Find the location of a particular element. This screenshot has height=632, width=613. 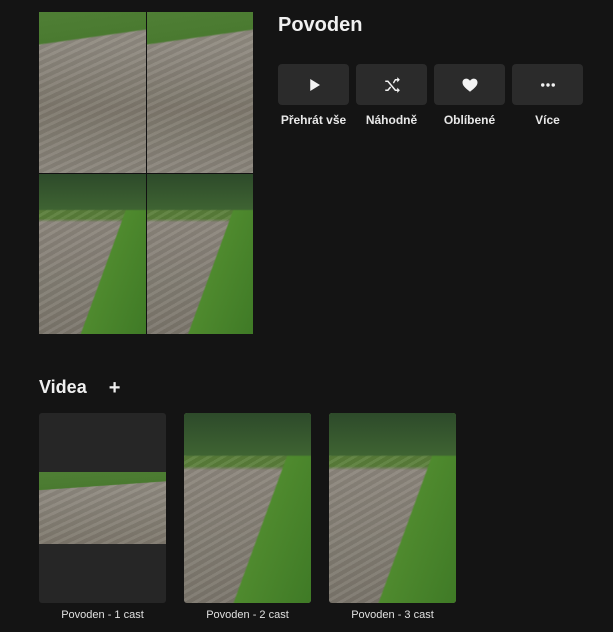

favorite-button: Oblíbené is located at coordinates (469, 95).